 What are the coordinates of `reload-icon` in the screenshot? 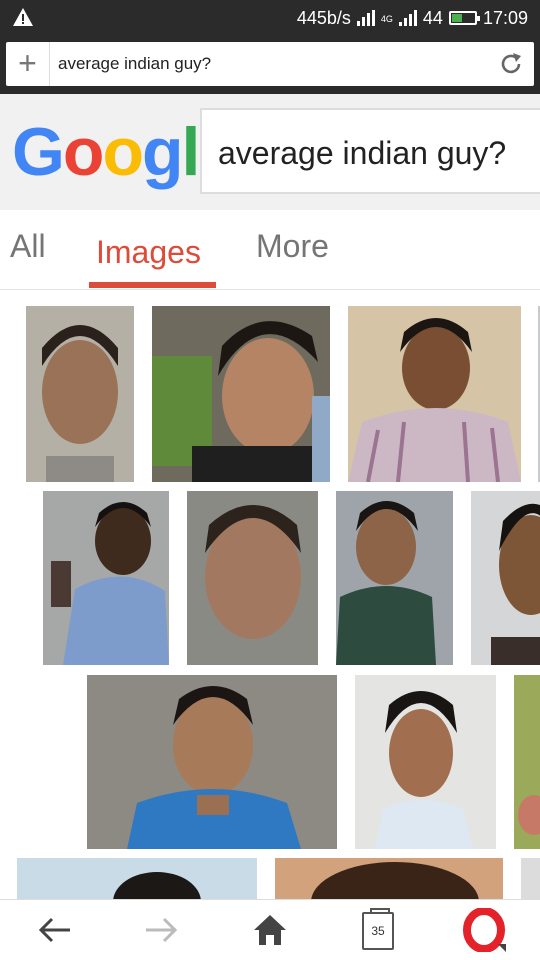 It's located at (511, 64).